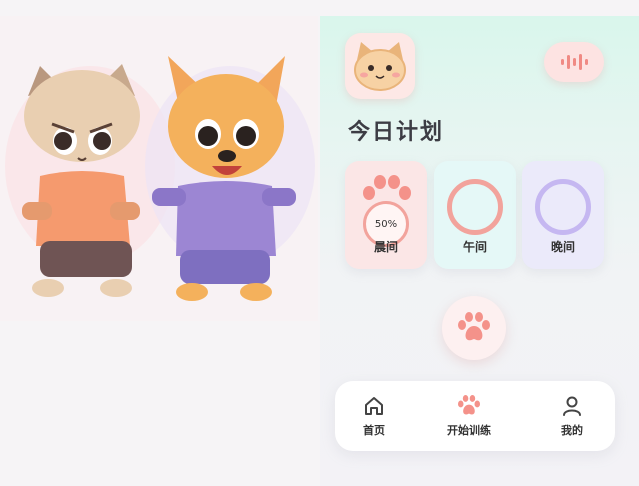 This screenshot has width=639, height=486. What do you see at coordinates (469, 416) in the screenshot?
I see `nav-item-start-training: 开始训练` at bounding box center [469, 416].